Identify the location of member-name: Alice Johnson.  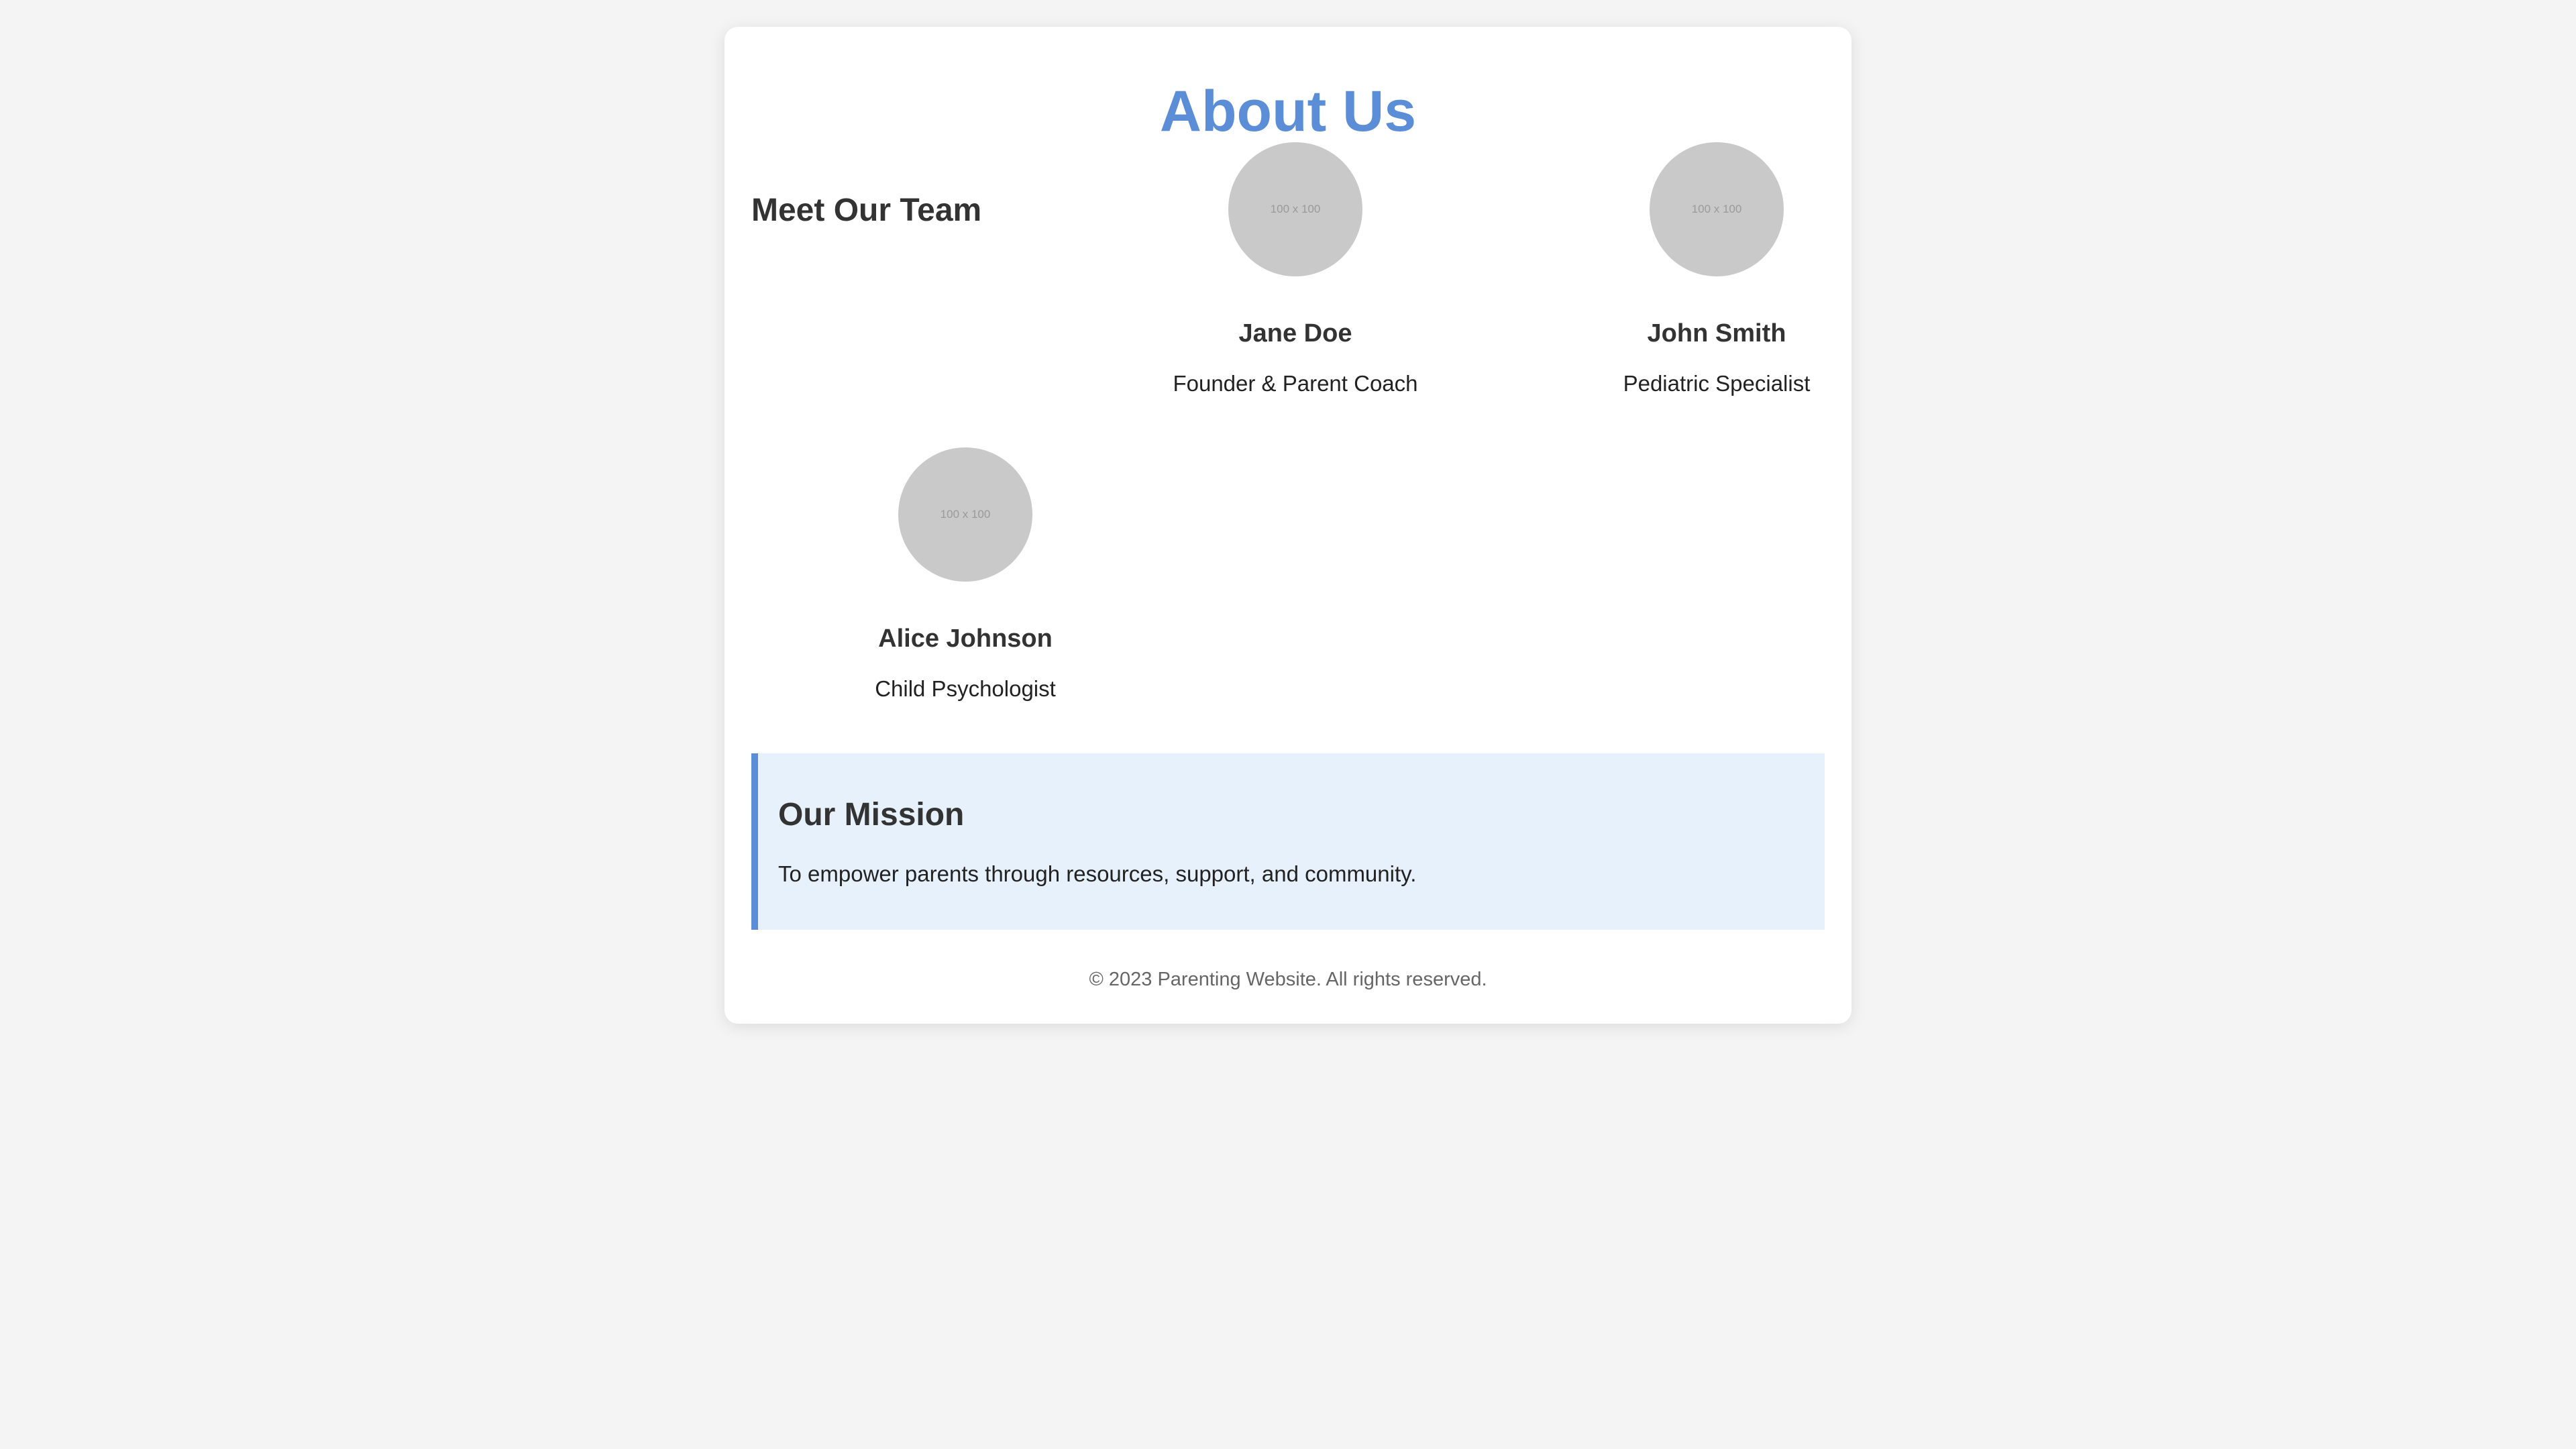
(965, 639).